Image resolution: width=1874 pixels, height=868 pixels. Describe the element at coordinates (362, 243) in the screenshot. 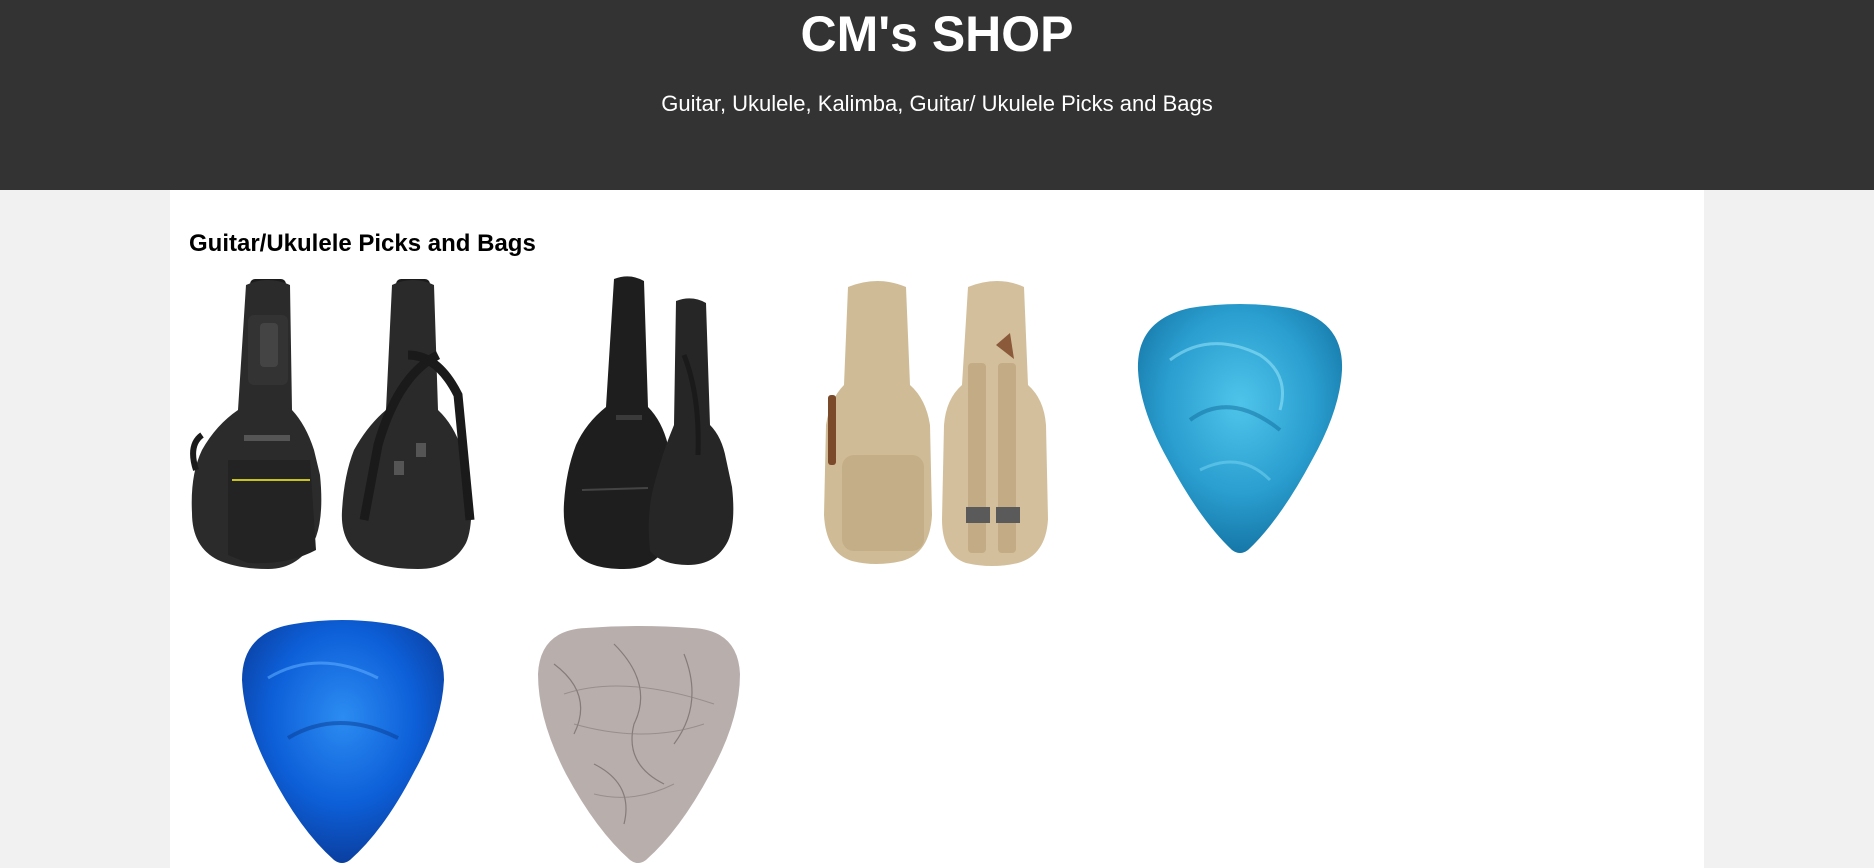

I see `section-title: Guitar/Ukulele Picks and Bags` at that location.